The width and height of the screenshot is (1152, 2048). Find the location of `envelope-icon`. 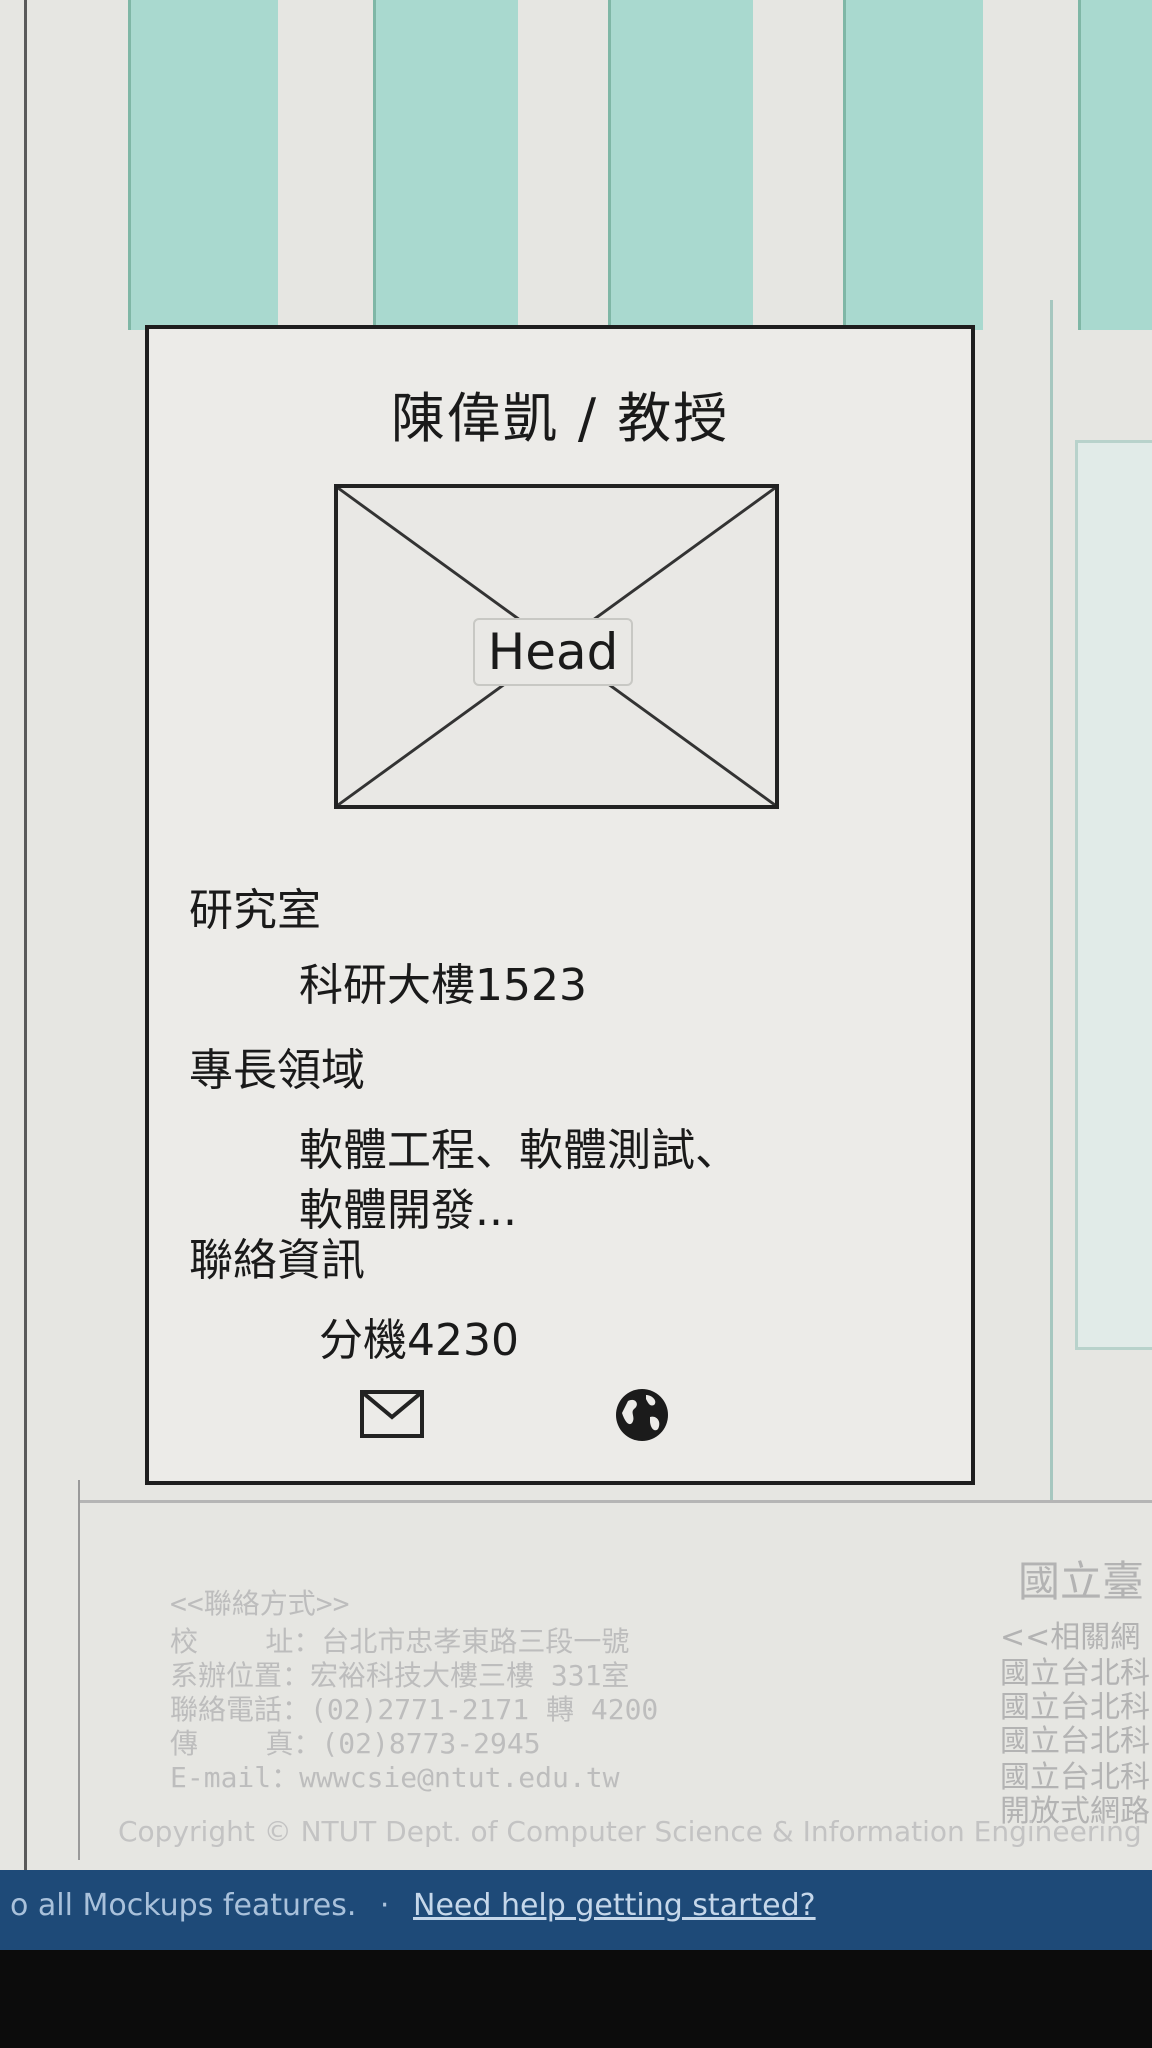

envelope-icon is located at coordinates (392, 1416).